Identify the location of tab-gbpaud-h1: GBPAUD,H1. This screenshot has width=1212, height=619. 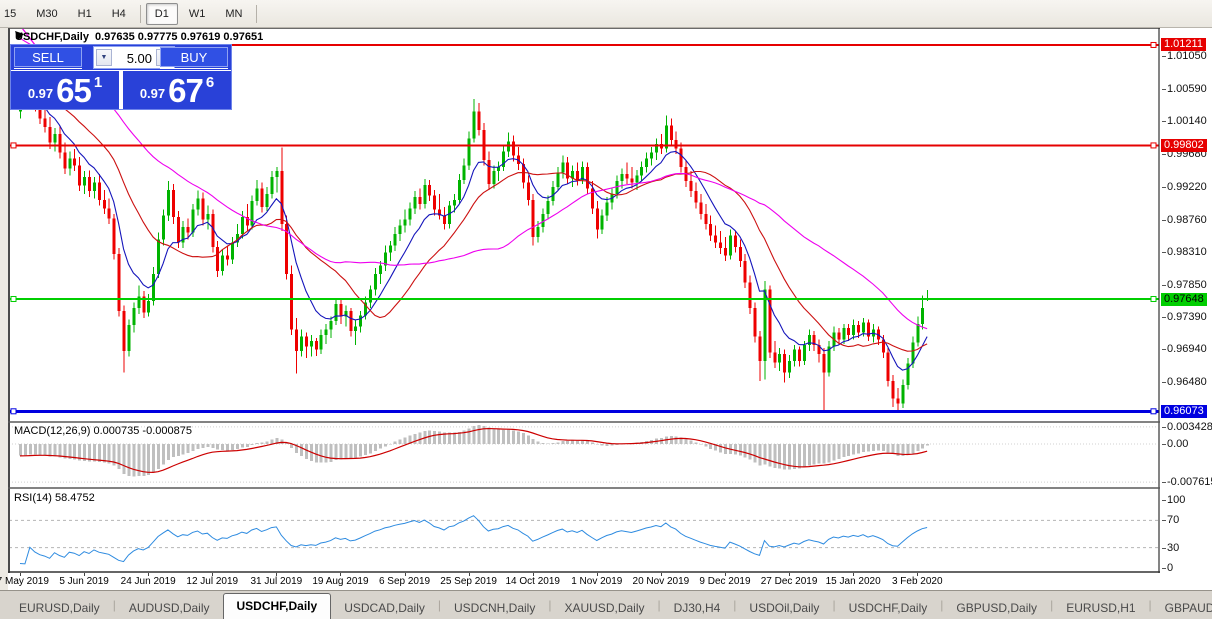
(1182, 608).